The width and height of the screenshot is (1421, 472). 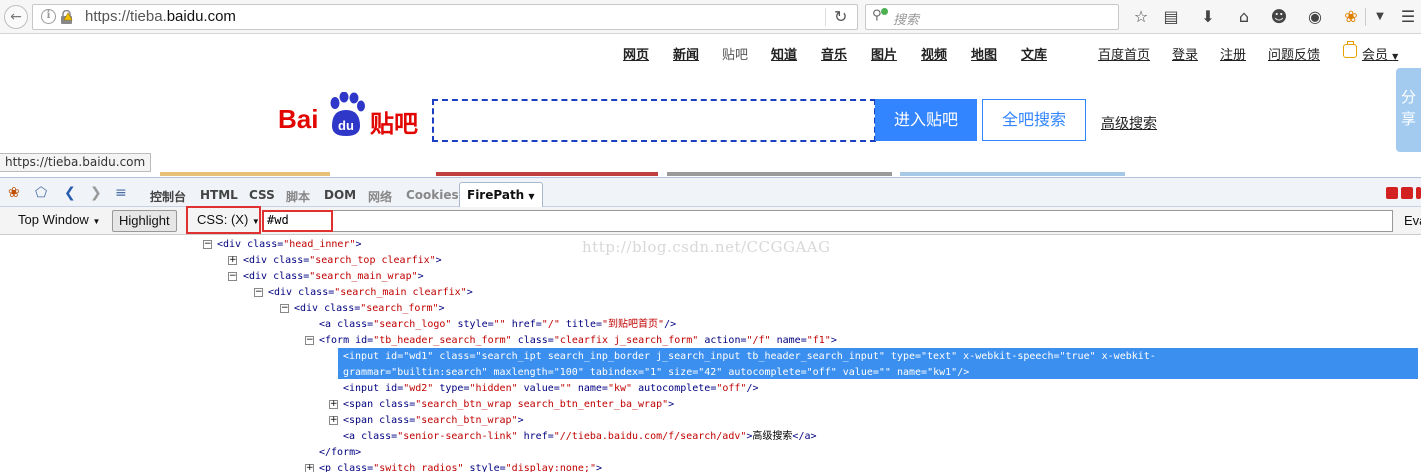 I want to click on command-line-icon: ≡, so click(x=121, y=193).